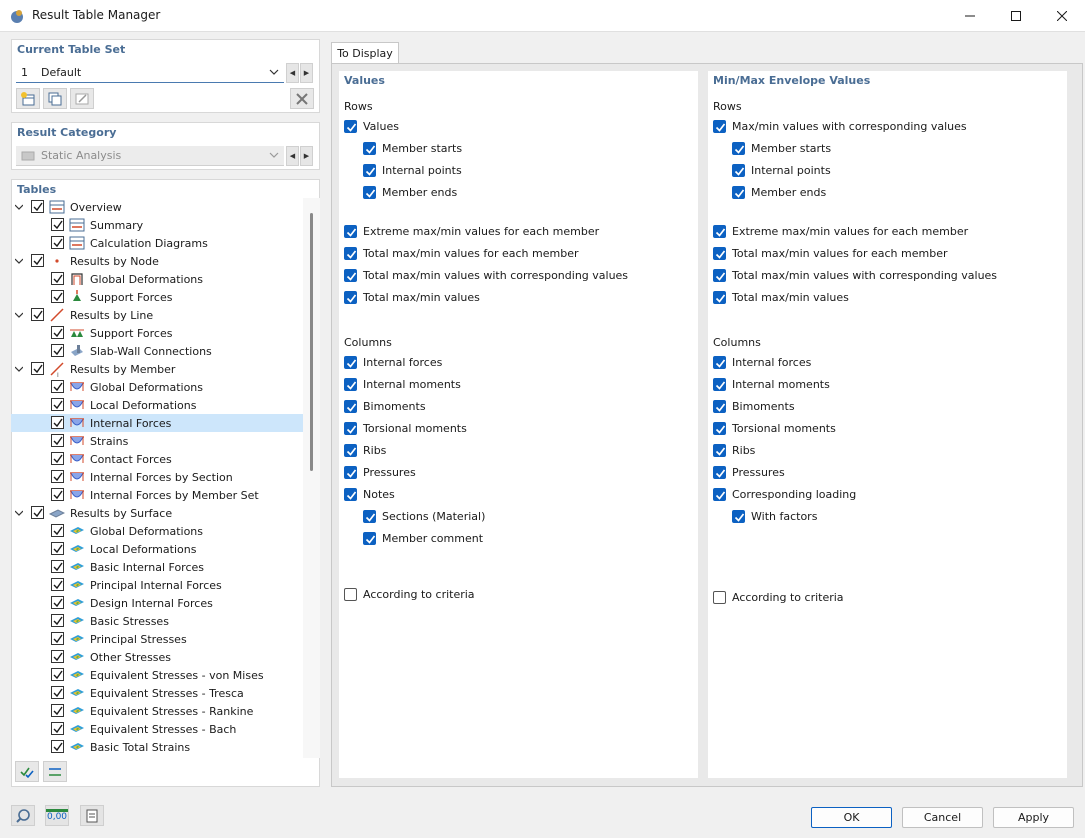 This screenshot has width=1085, height=838. I want to click on tree-item: Equivalent Stresses - Bach, so click(157, 729).